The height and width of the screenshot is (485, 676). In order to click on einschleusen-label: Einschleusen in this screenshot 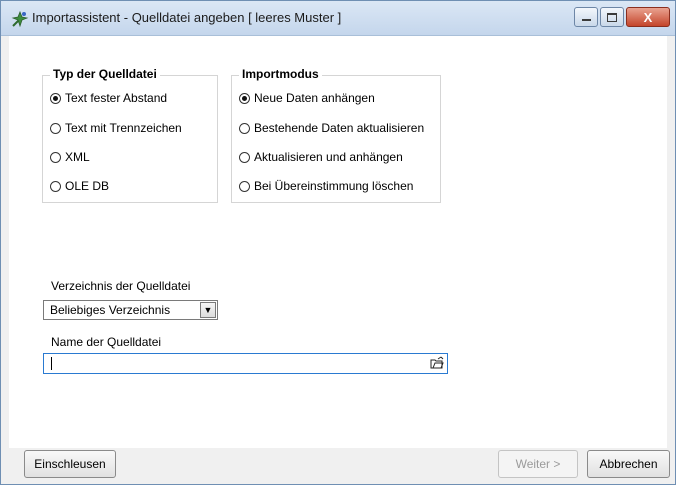, I will do `click(70, 464)`.